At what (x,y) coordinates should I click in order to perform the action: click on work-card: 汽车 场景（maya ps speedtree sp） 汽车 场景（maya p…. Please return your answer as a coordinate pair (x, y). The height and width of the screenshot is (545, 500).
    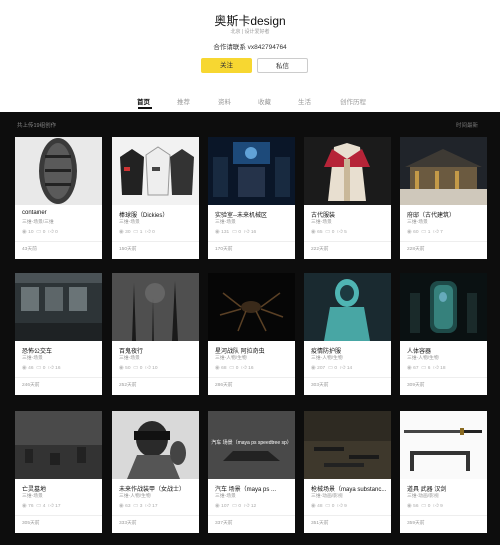
    Looking at the image, I should click on (251, 472).